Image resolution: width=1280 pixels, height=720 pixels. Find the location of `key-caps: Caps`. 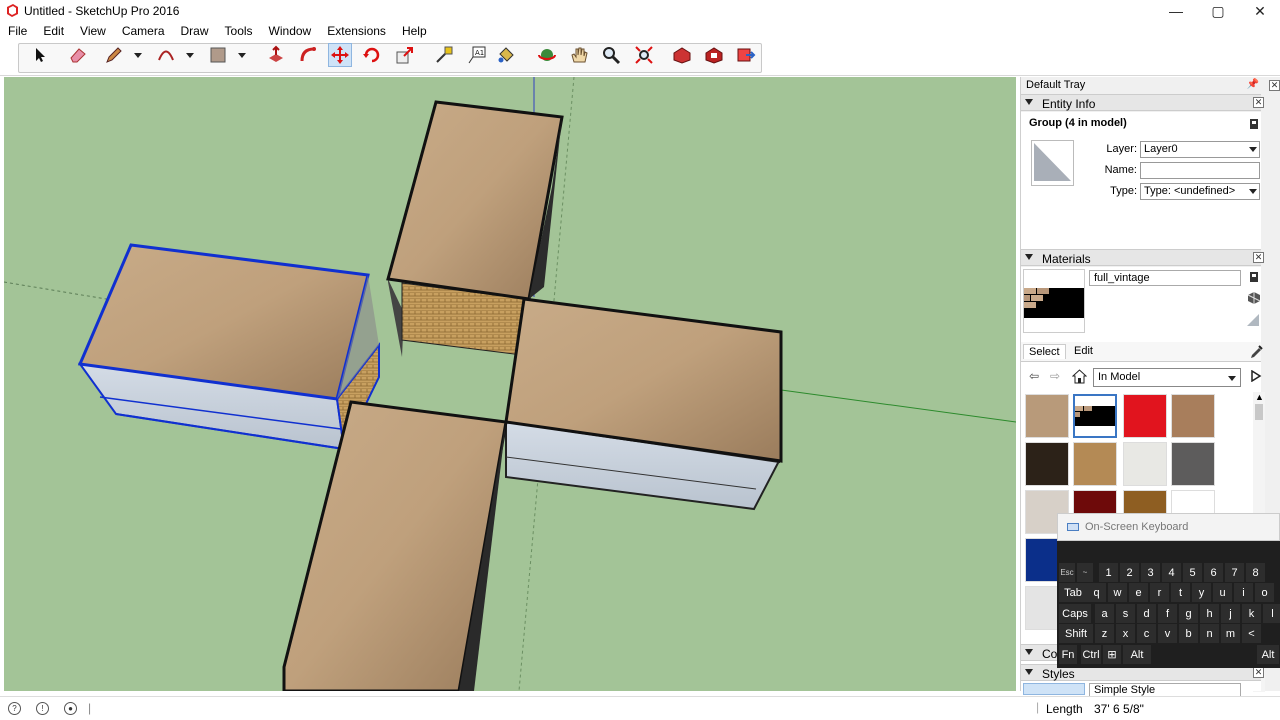

key-caps: Caps is located at coordinates (1075, 613).